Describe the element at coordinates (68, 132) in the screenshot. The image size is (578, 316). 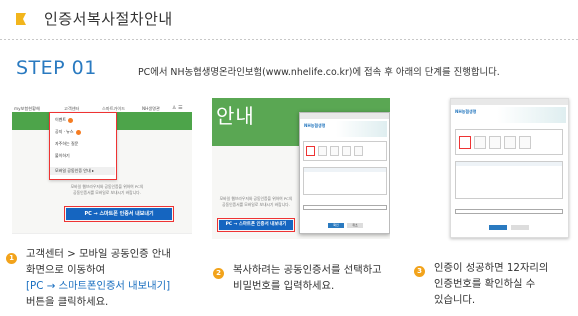
I see `dropdown-item-notice: 공지 · 뉴스` at that location.